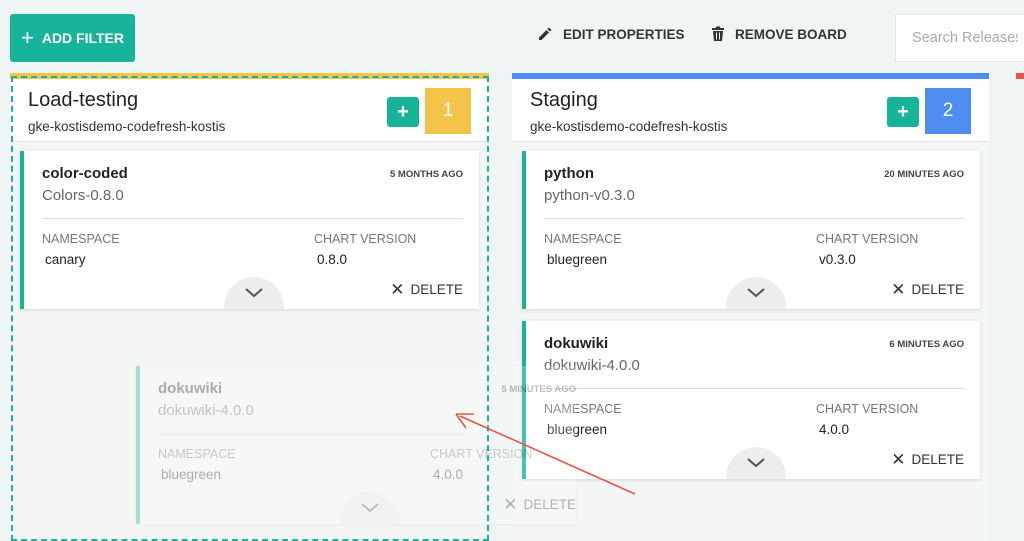  Describe the element at coordinates (837, 259) in the screenshot. I see `chart-version-value: v0.3.0` at that location.